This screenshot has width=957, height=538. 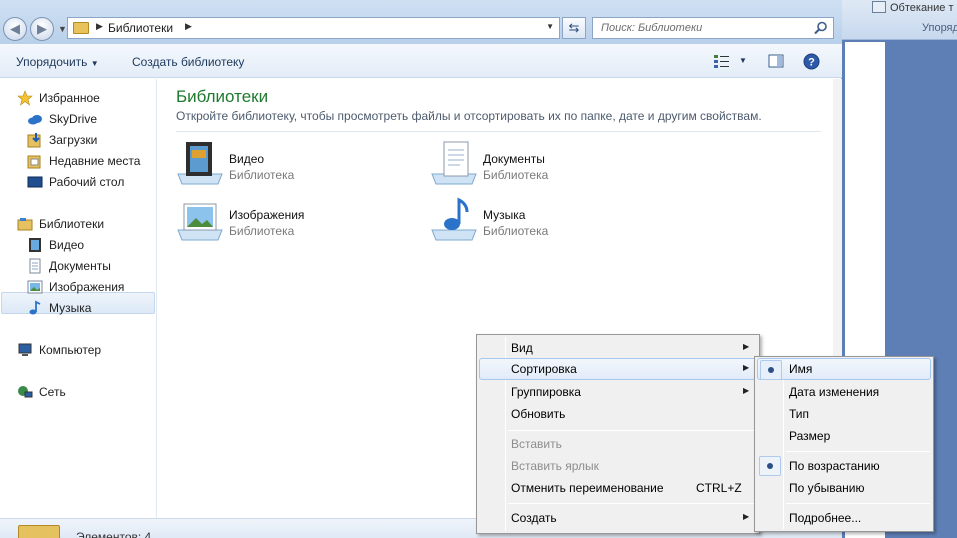 I want to click on network-icon, so click(x=25, y=392).